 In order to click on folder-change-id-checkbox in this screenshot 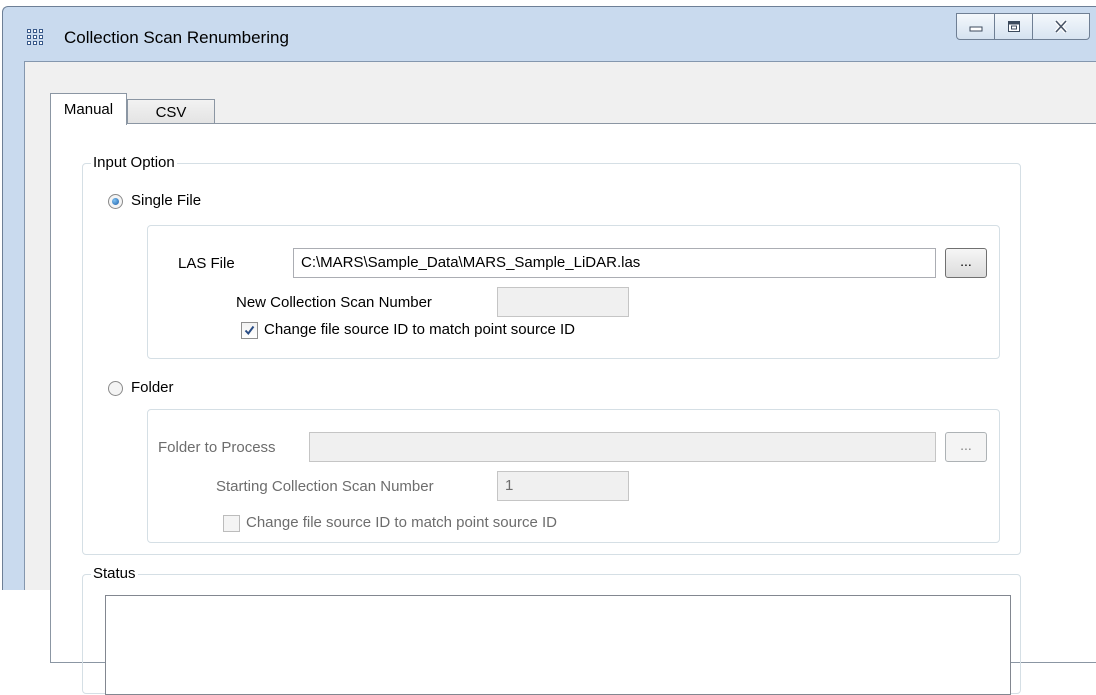, I will do `click(231, 523)`.